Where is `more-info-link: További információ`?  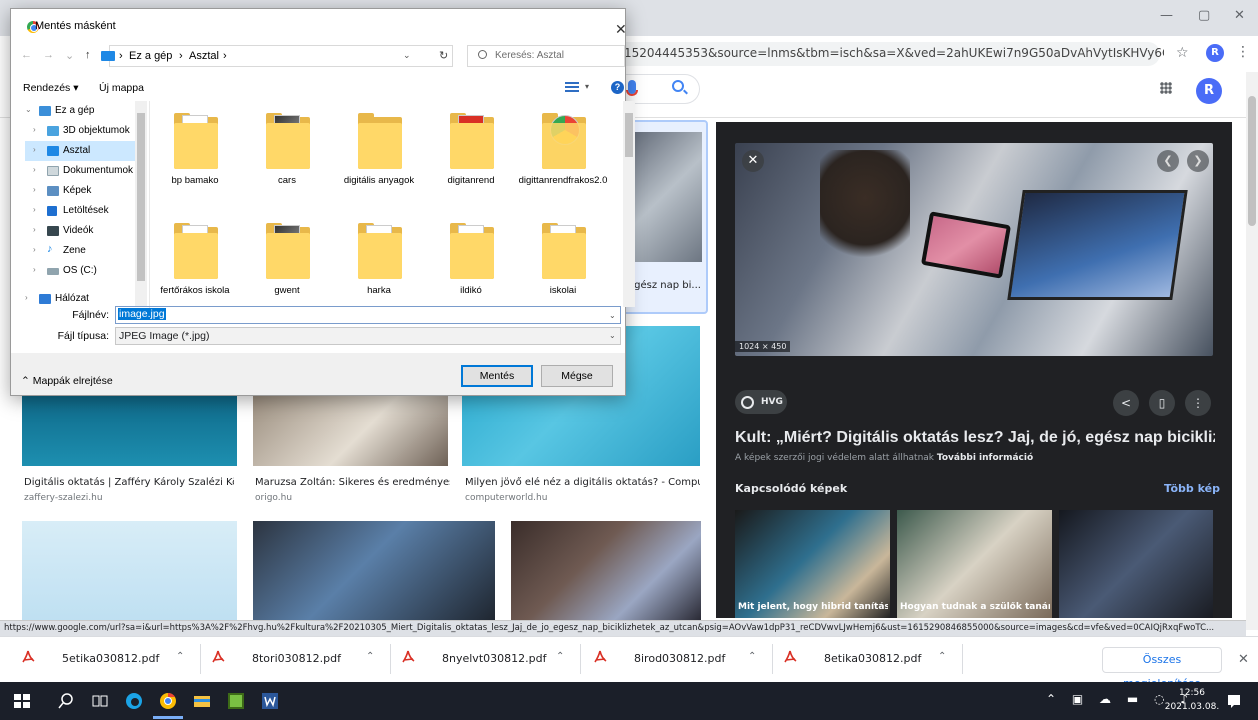
more-info-link: További információ is located at coordinates (985, 458).